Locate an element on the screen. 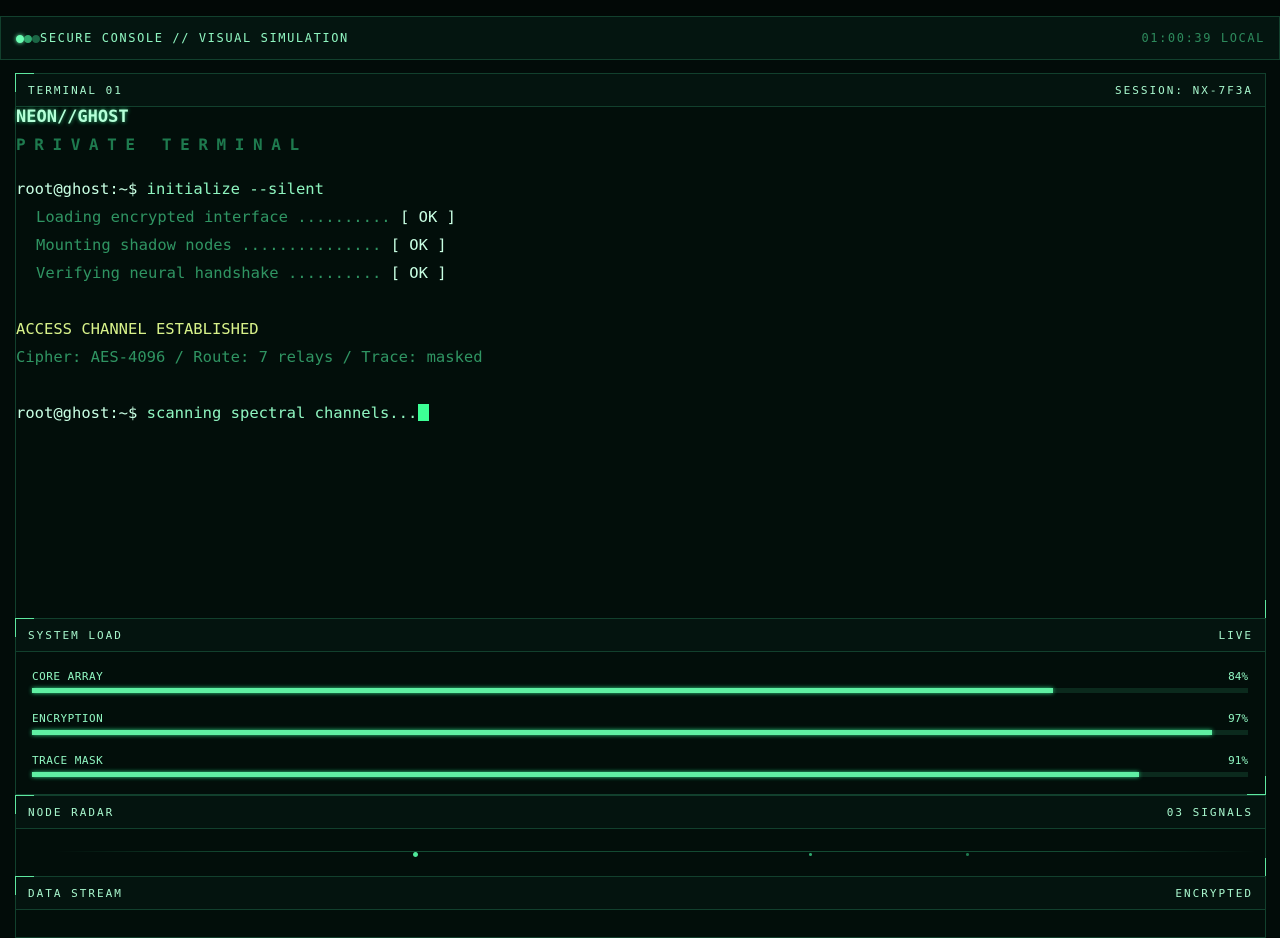 Image resolution: width=1280 pixels, height=938 pixels. top-strip is located at coordinates (640, 8).